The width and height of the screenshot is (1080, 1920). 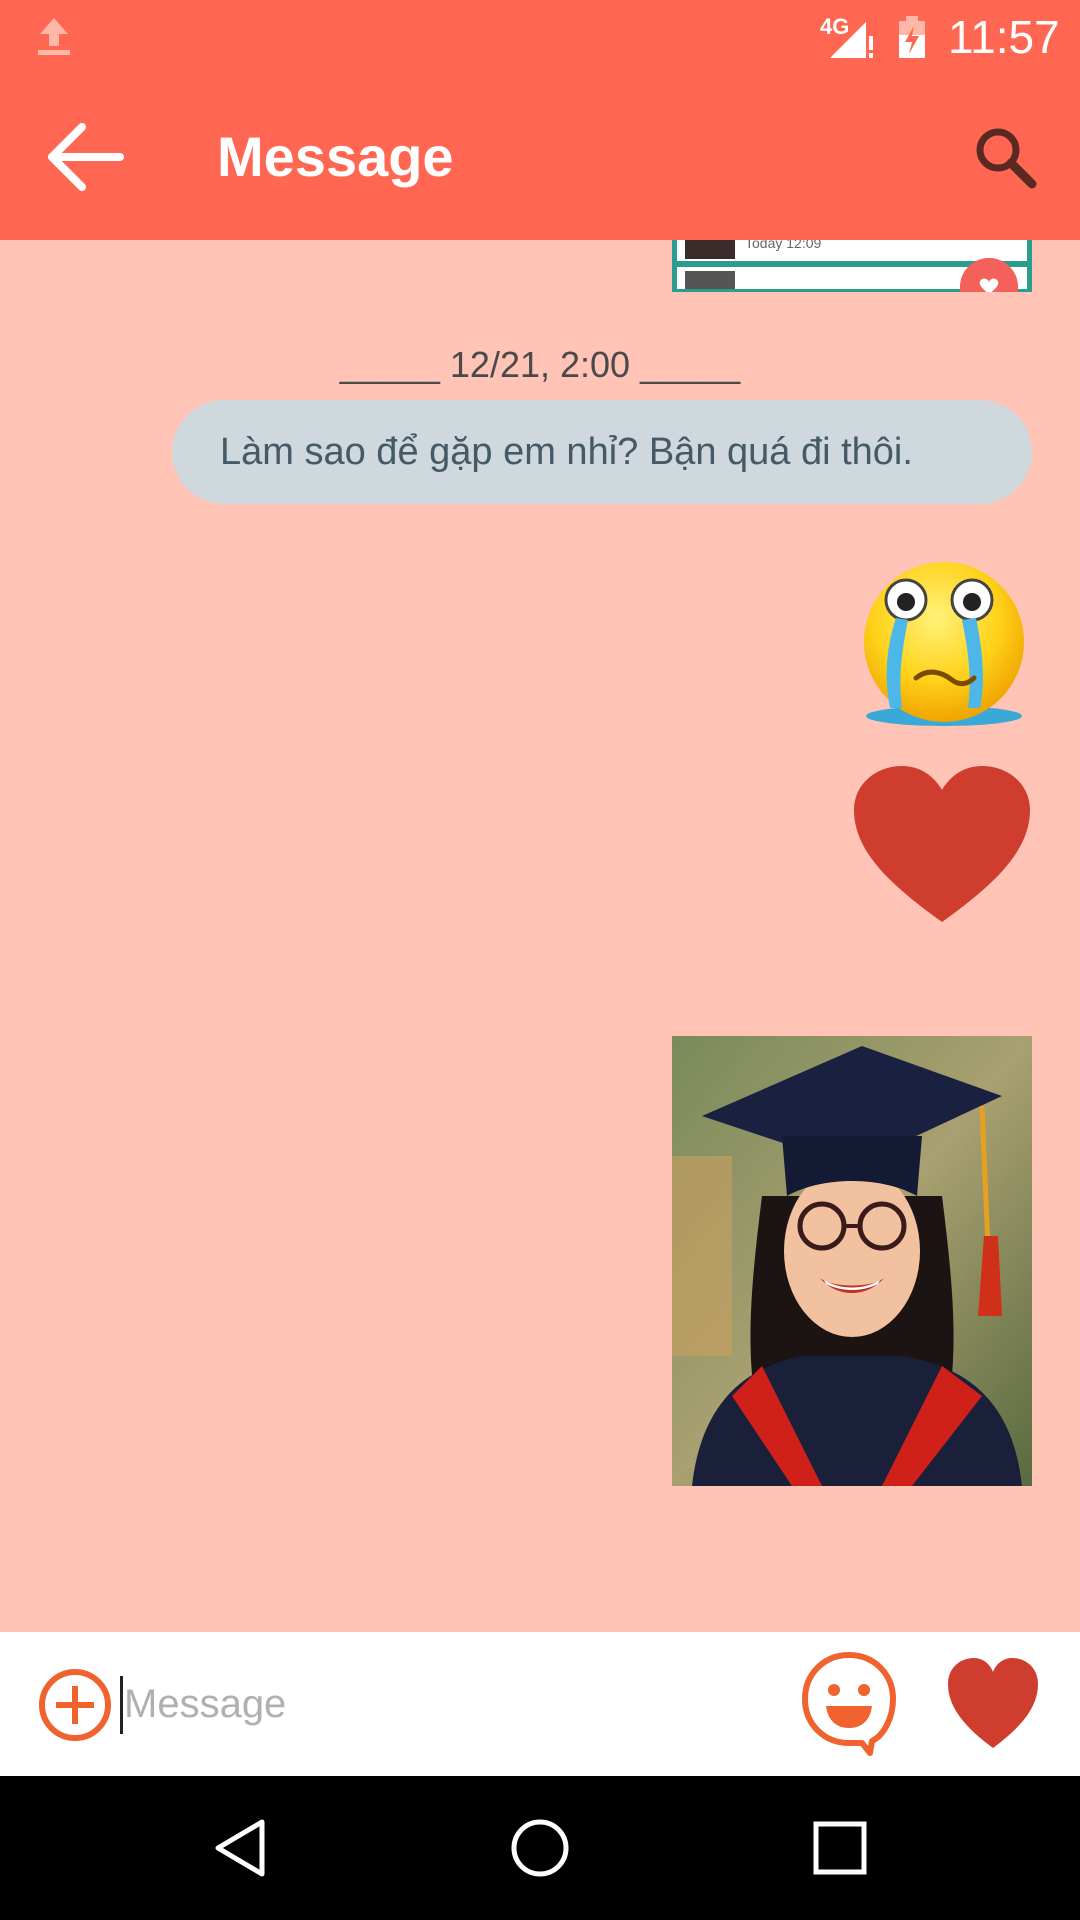 I want to click on page-title: Message, so click(x=335, y=156).